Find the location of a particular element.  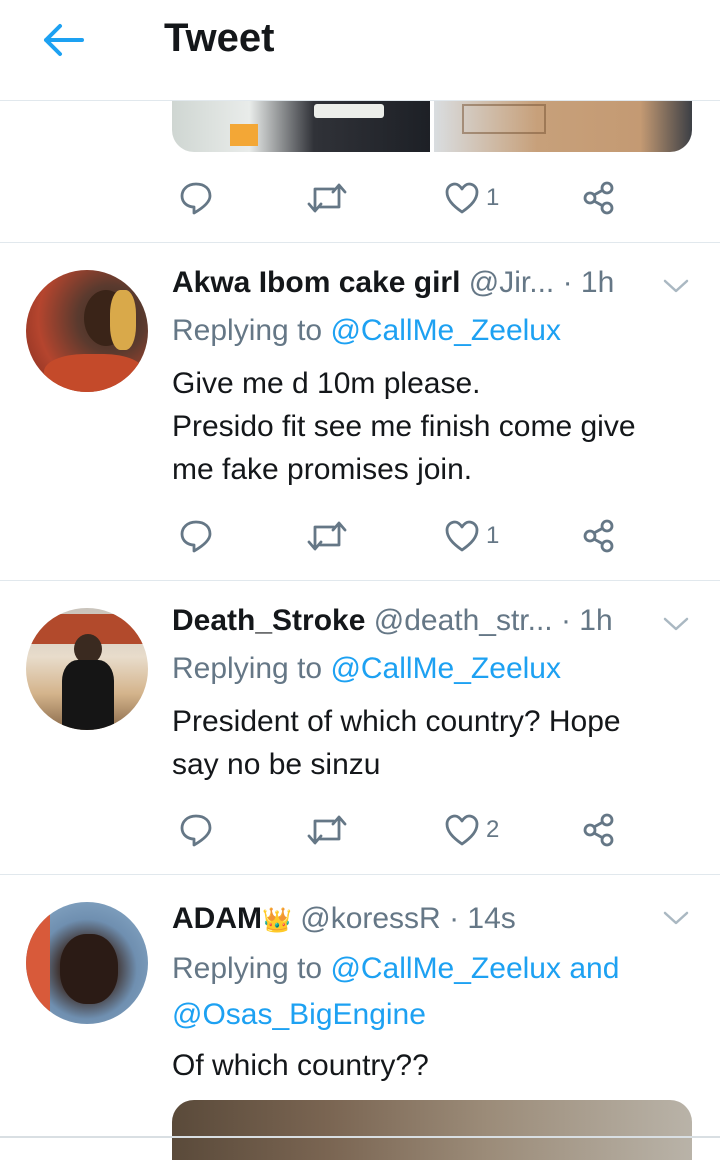

timestamp: · 14s is located at coordinates (482, 918).